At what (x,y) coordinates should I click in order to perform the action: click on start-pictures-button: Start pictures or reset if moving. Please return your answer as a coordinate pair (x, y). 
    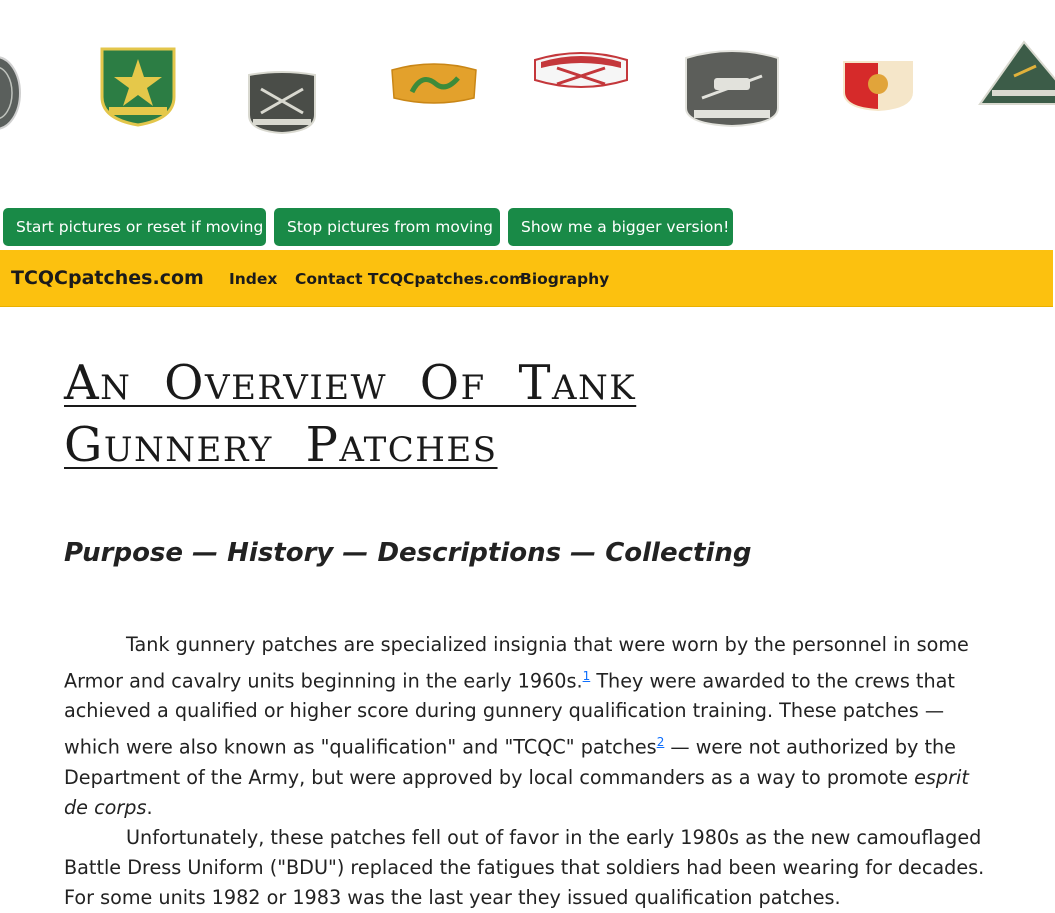
    Looking at the image, I should click on (134, 227).